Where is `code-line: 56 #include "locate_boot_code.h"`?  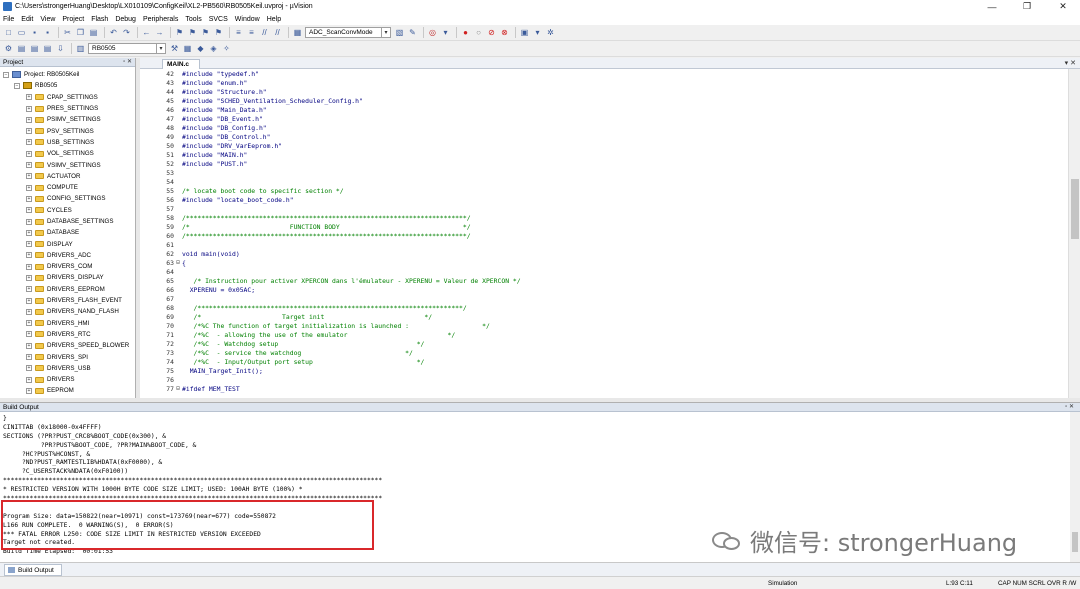 code-line: 56 #include "locate_boot_code.h" is located at coordinates (604, 199).